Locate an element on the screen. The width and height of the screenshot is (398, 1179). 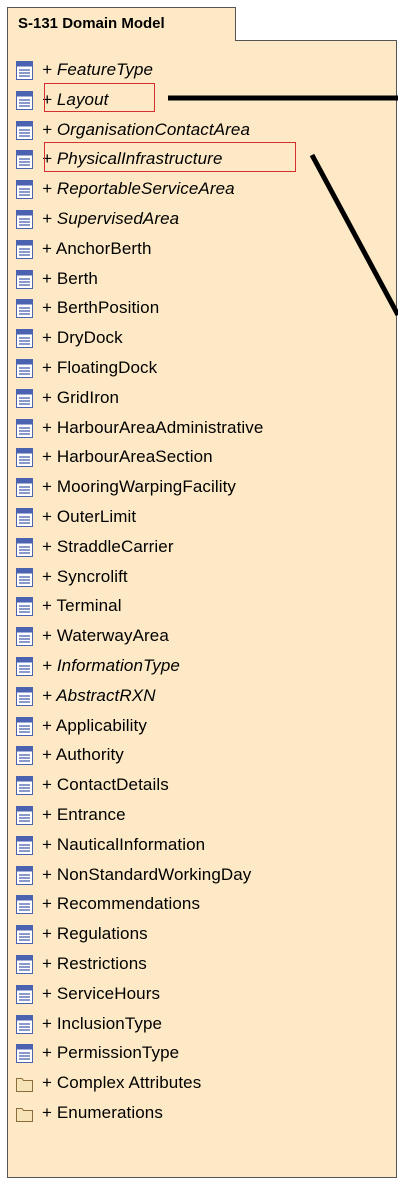
connector-line-physical-infrastructure is located at coordinates (353, 235).